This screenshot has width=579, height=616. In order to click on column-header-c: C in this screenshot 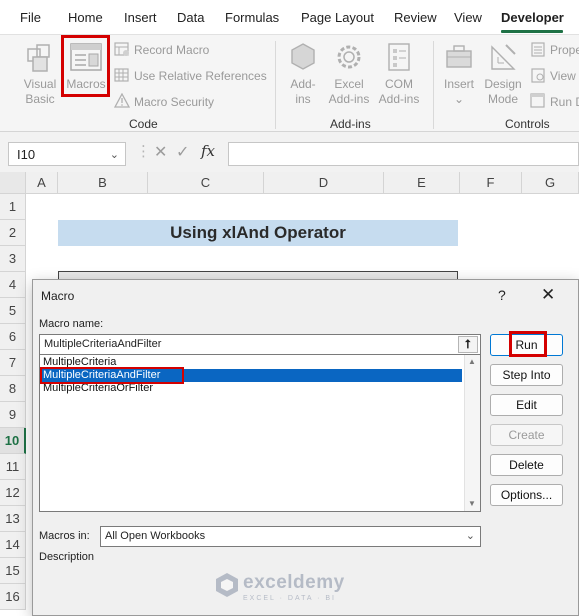, I will do `click(206, 183)`.